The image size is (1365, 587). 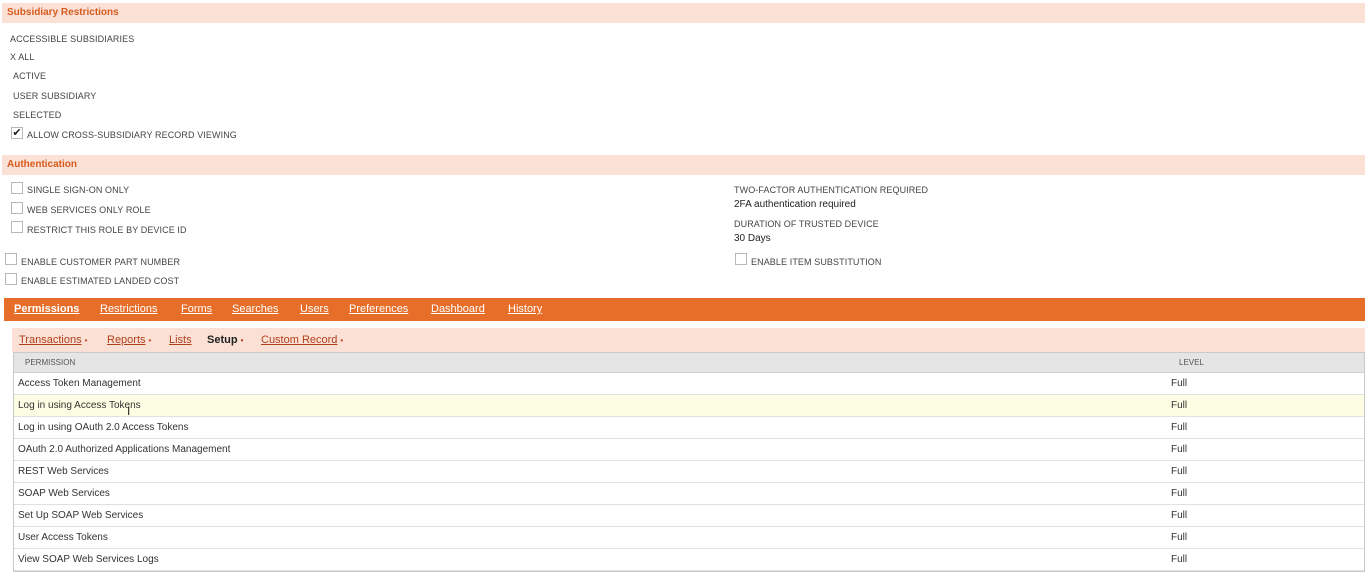 I want to click on subsidiary-restrictions-header: Subsidiary Restrictions, so click(x=683, y=13).